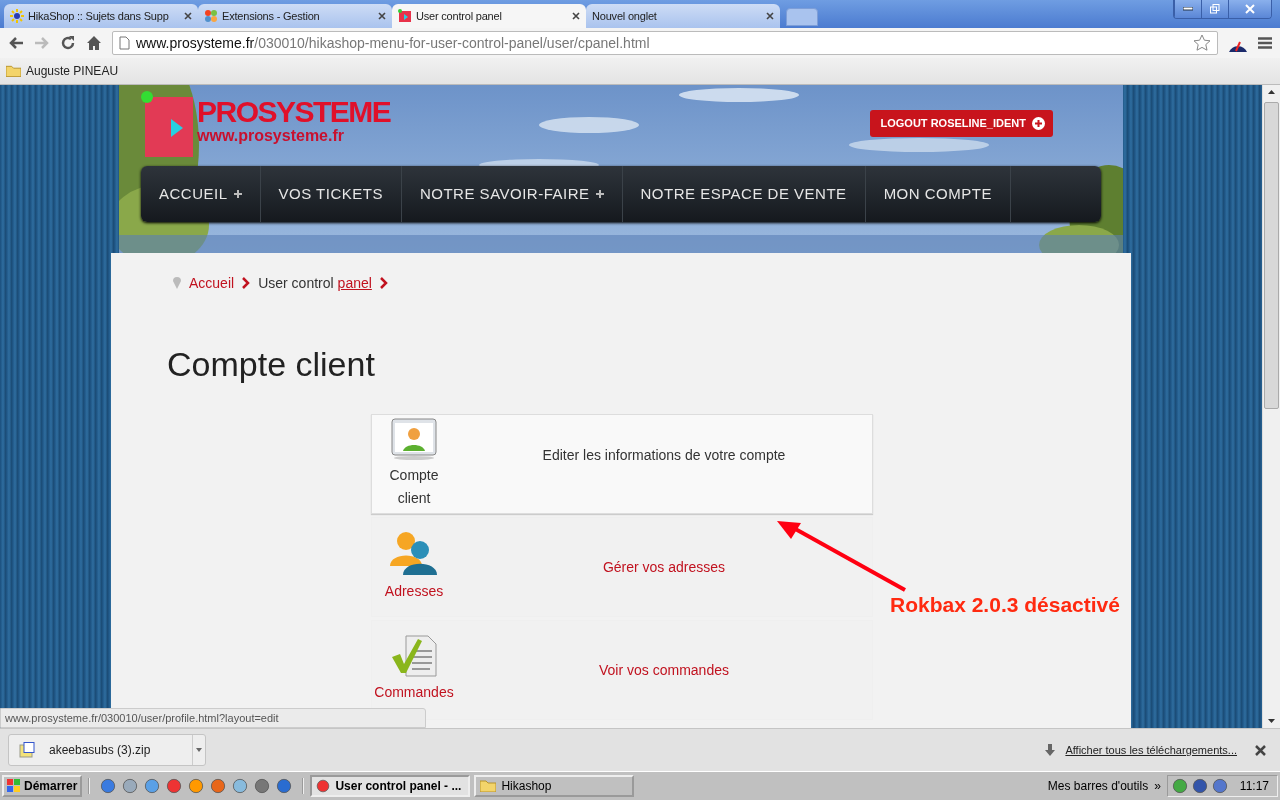  I want to click on restore-button, so click(1214, 9).